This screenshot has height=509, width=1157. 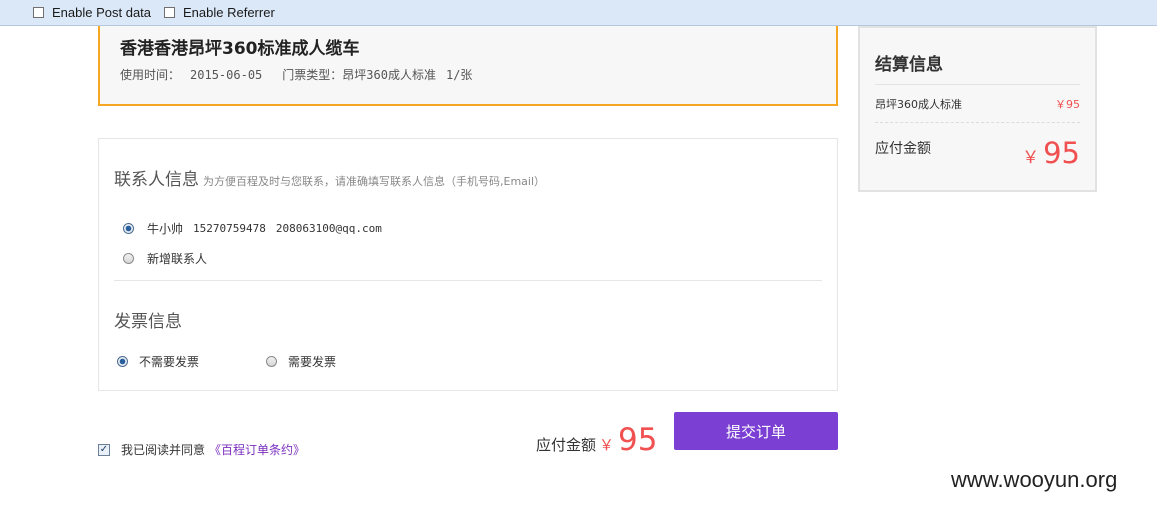 What do you see at coordinates (638, 440) in the screenshot?
I see `payable-value: 95` at bounding box center [638, 440].